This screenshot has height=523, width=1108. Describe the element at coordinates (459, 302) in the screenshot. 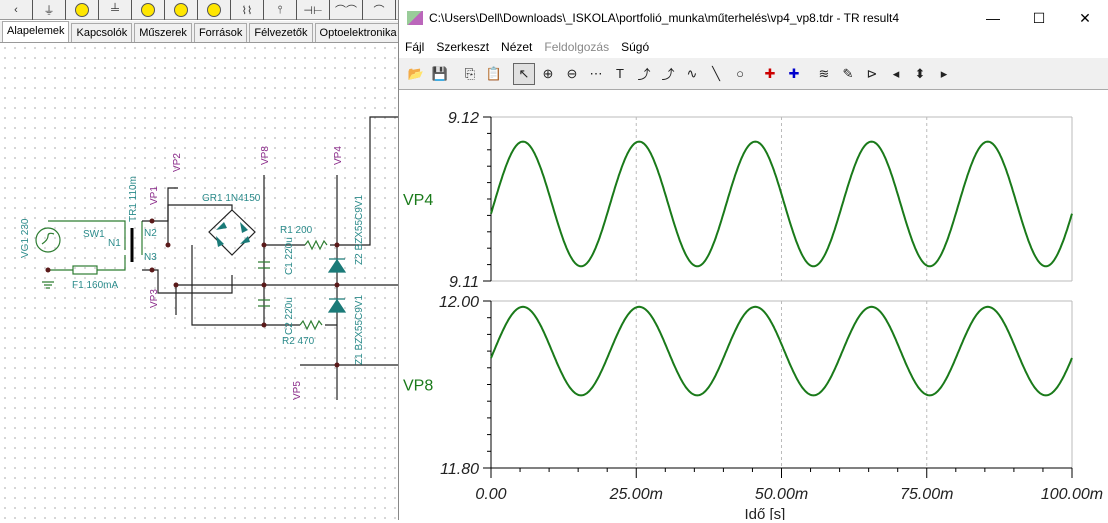

I see `y-tick-label-top: 12.00` at that location.